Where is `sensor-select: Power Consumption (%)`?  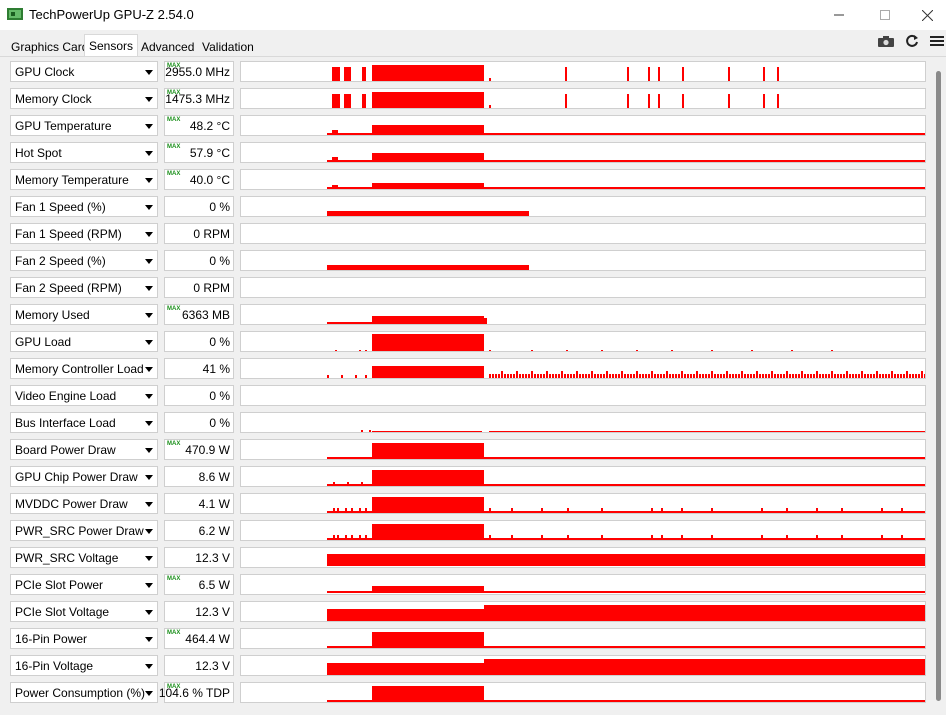 sensor-select: Power Consumption (%) is located at coordinates (84, 692).